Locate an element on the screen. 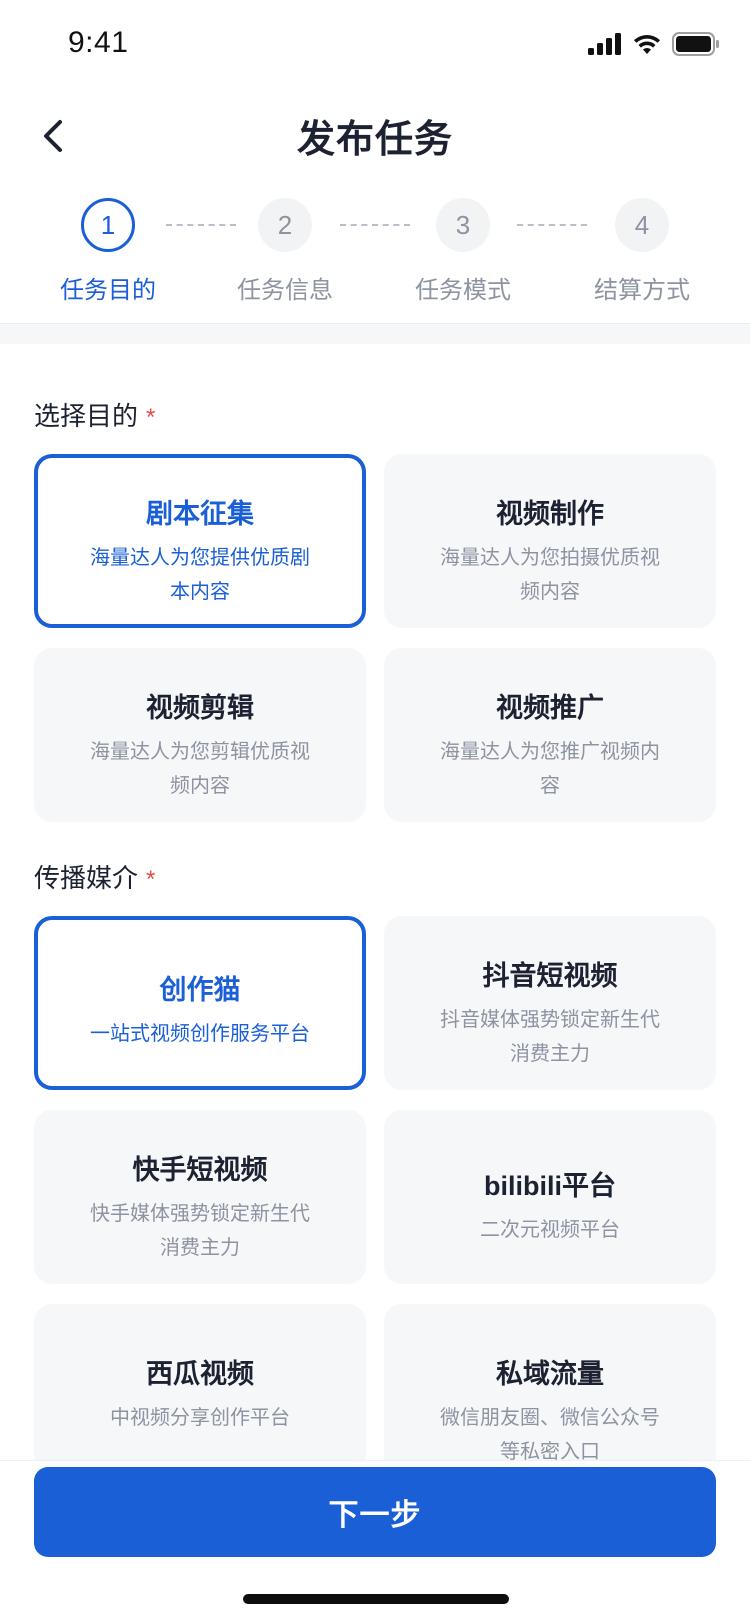 The height and width of the screenshot is (1624, 750). step-number: 2 is located at coordinates (285, 225).